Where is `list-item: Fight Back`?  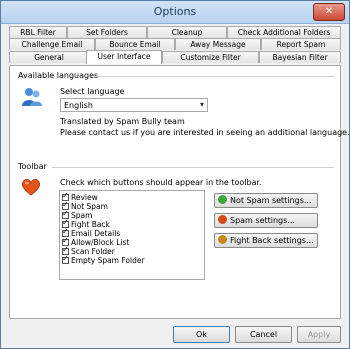 list-item: Fight Back is located at coordinates (86, 223).